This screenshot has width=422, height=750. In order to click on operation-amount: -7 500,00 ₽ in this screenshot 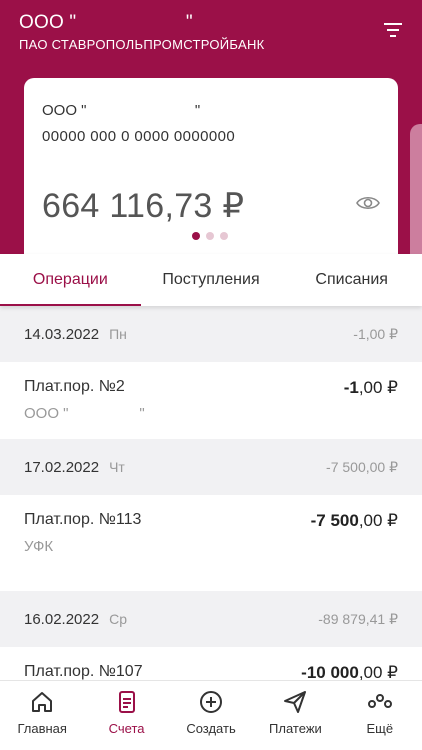, I will do `click(354, 521)`.